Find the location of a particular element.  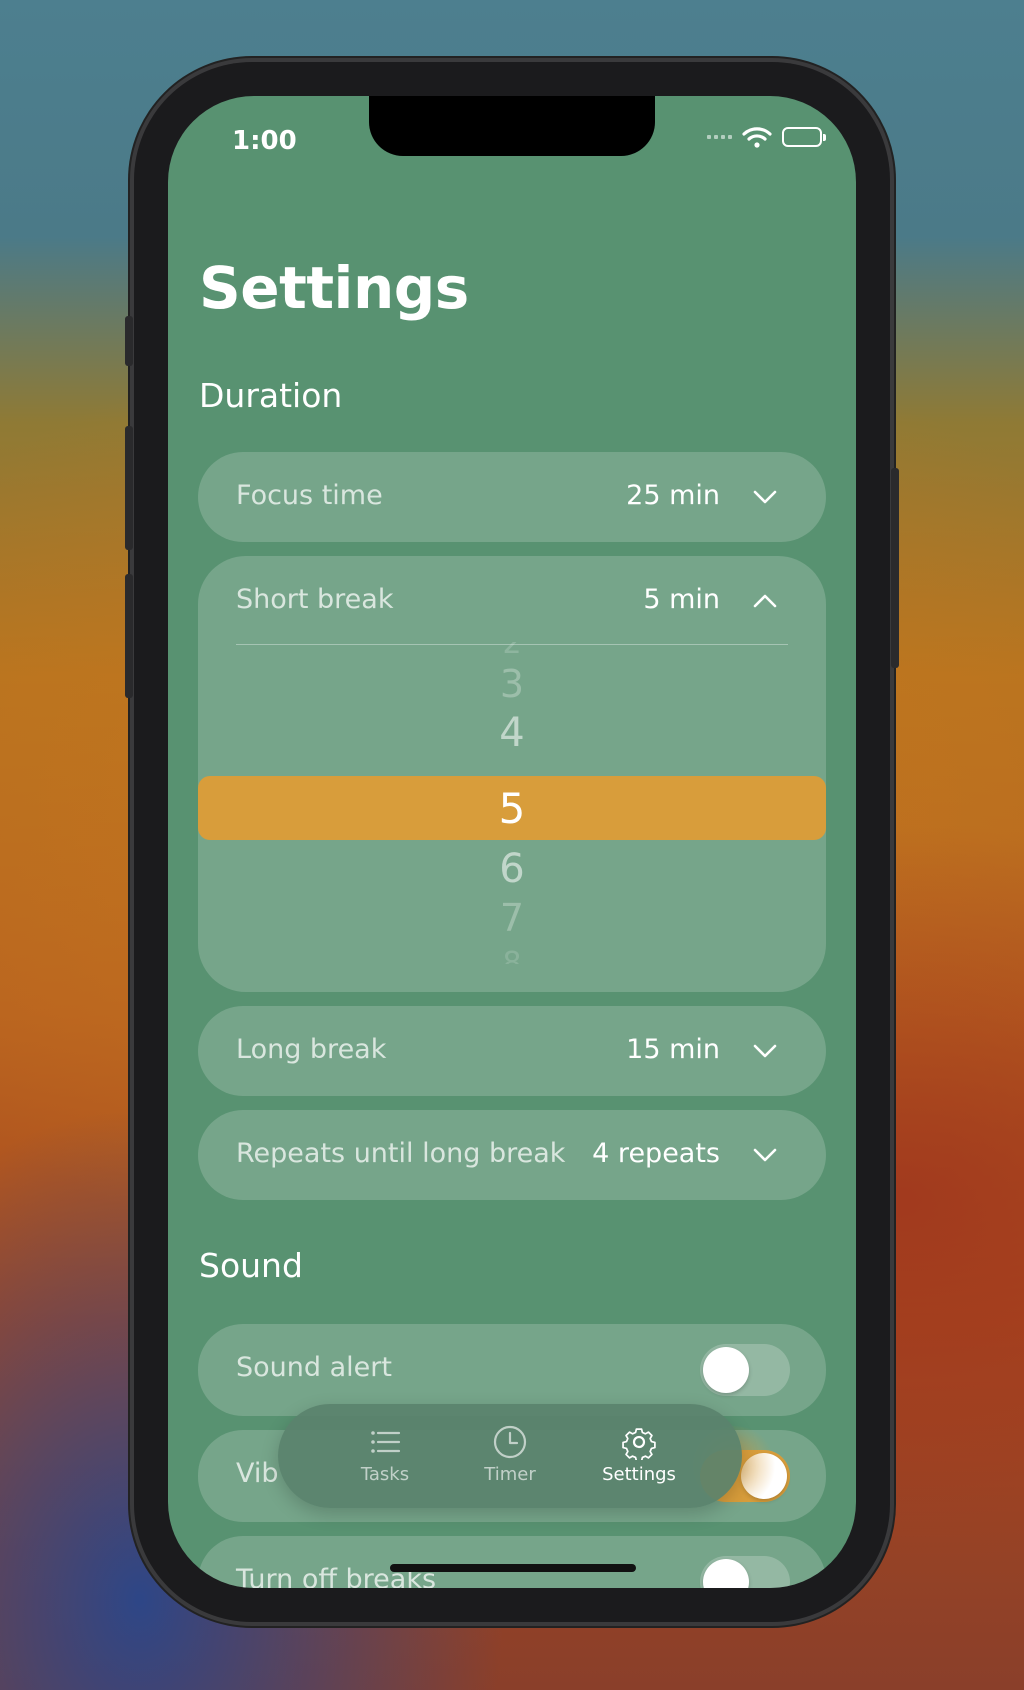

picker-item-selected: 5 is located at coordinates (512, 808).